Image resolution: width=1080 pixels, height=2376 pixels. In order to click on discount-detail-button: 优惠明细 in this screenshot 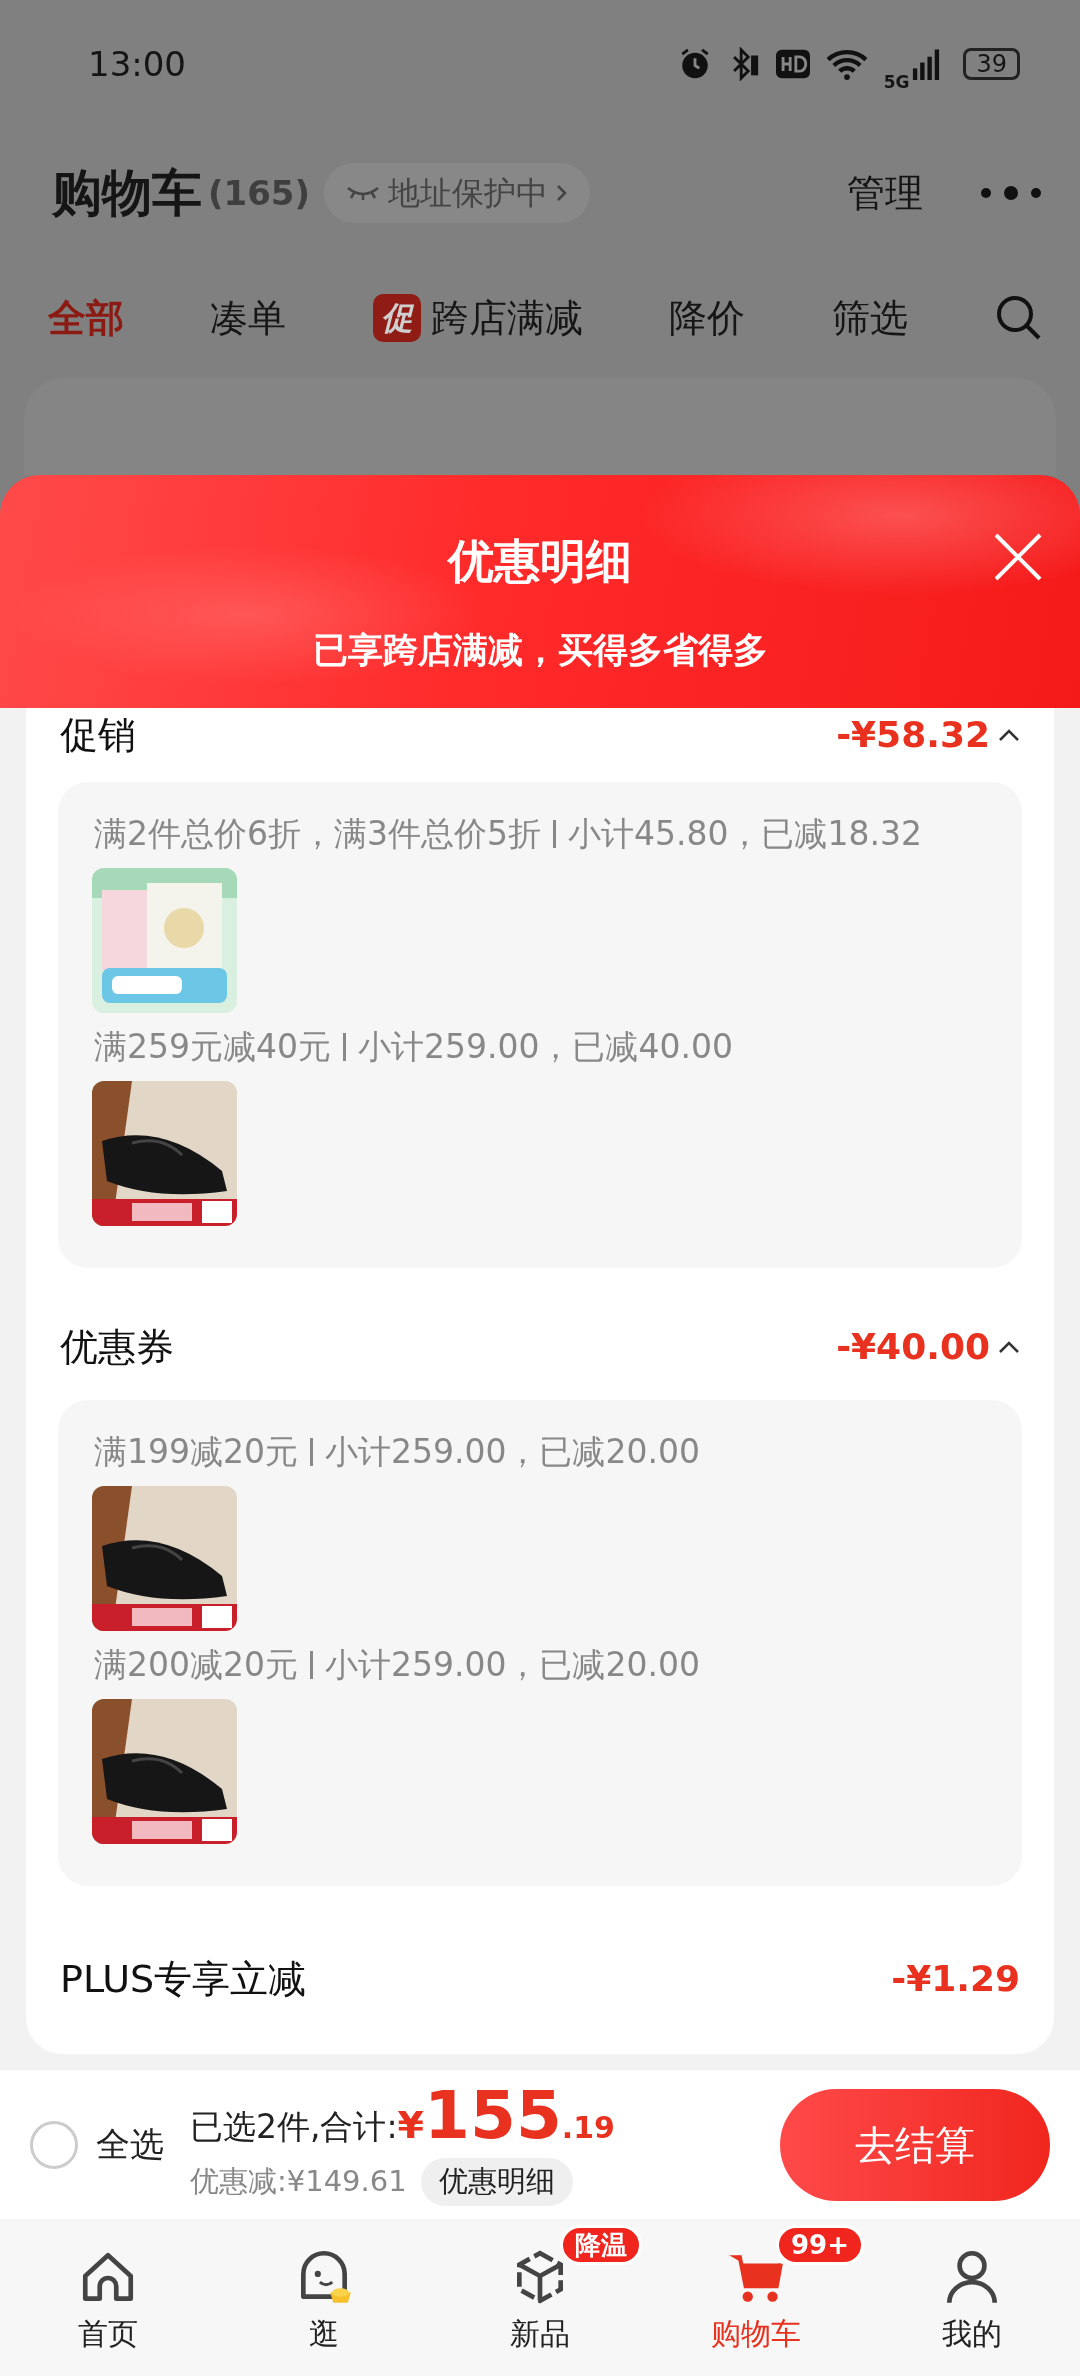, I will do `click(496, 2182)`.